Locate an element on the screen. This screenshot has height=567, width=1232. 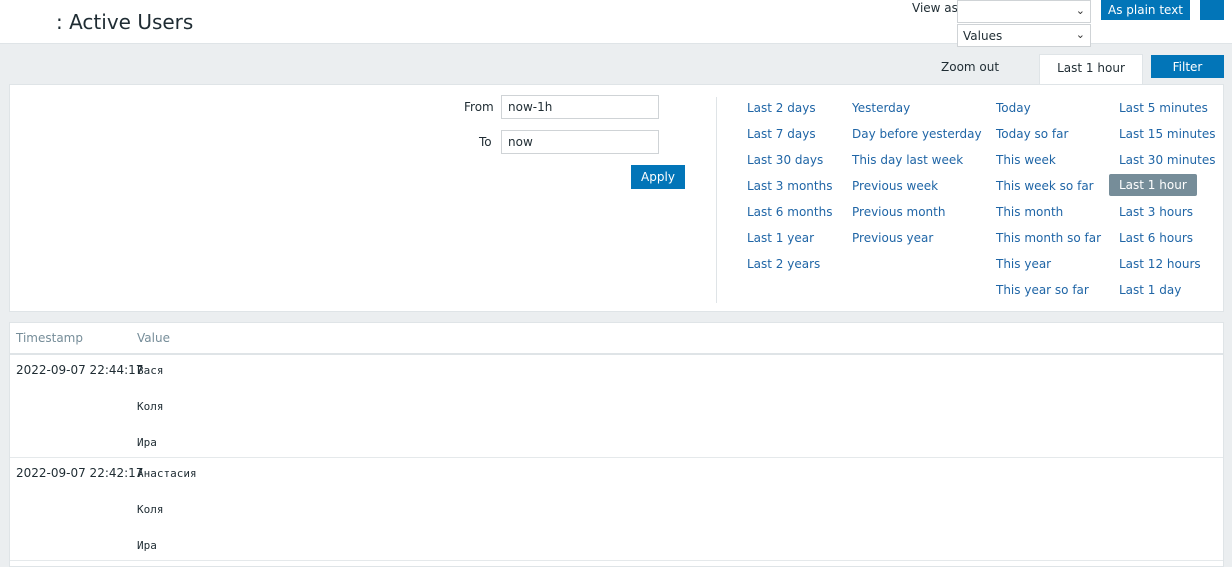
filter-divider is located at coordinates (716, 200).